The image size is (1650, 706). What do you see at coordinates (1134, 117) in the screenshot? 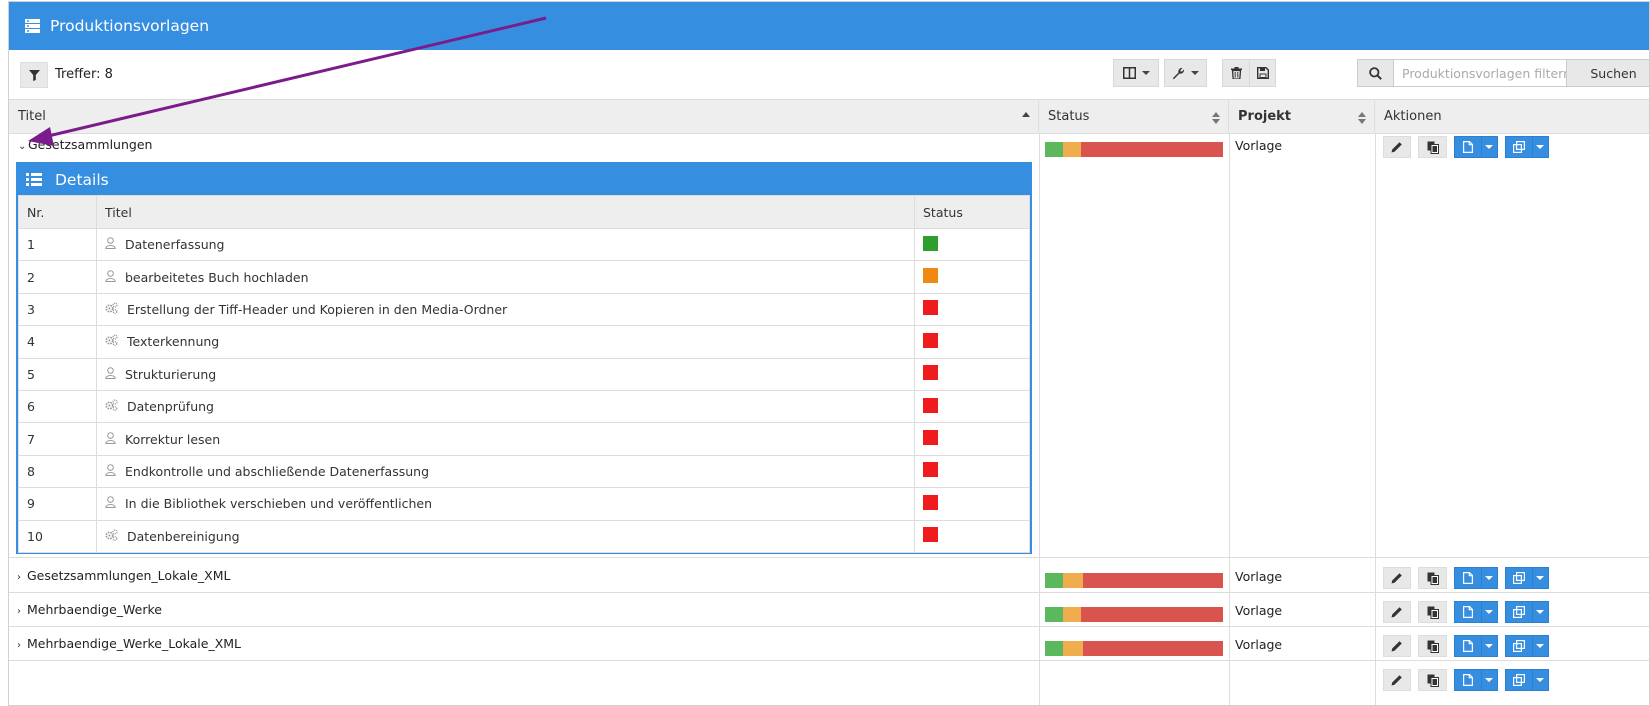
I see `column-header-status: Status` at bounding box center [1134, 117].